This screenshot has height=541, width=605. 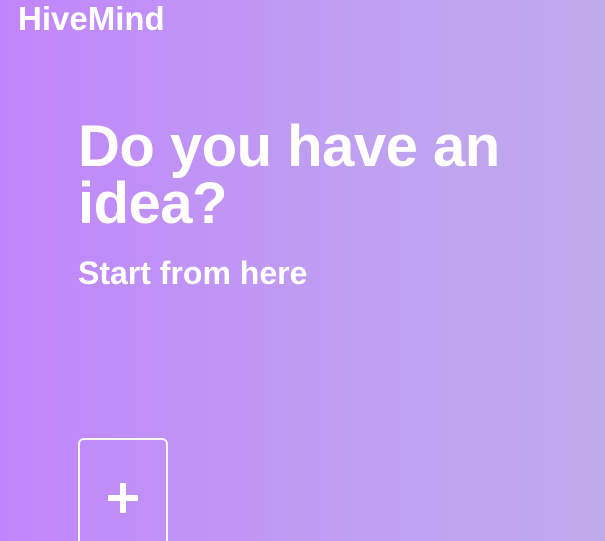 What do you see at coordinates (123, 498) in the screenshot?
I see `plus-icon` at bounding box center [123, 498].